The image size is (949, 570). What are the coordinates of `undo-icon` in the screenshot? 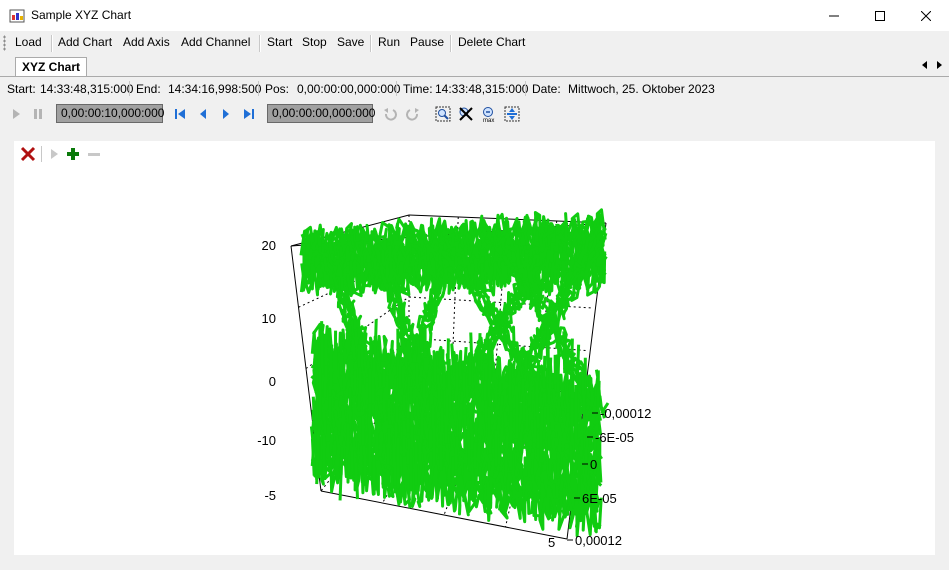 It's located at (390, 114).